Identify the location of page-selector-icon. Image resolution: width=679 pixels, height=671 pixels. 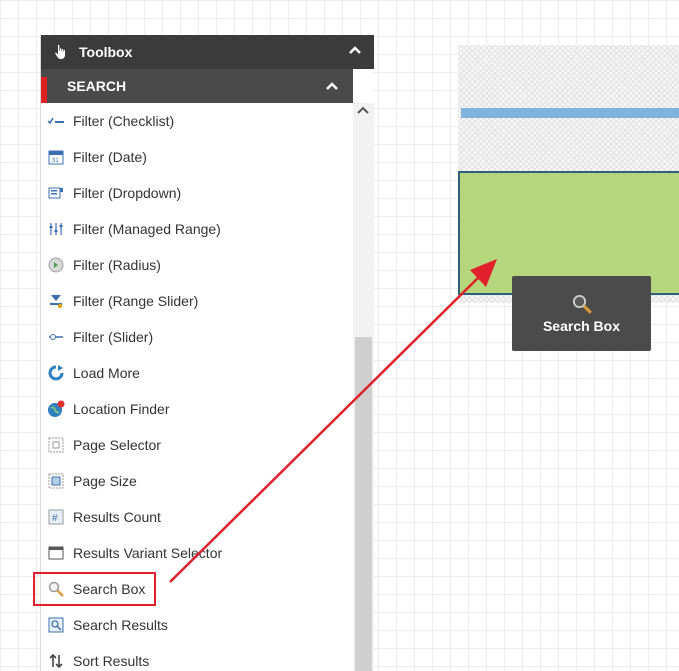
(56, 445).